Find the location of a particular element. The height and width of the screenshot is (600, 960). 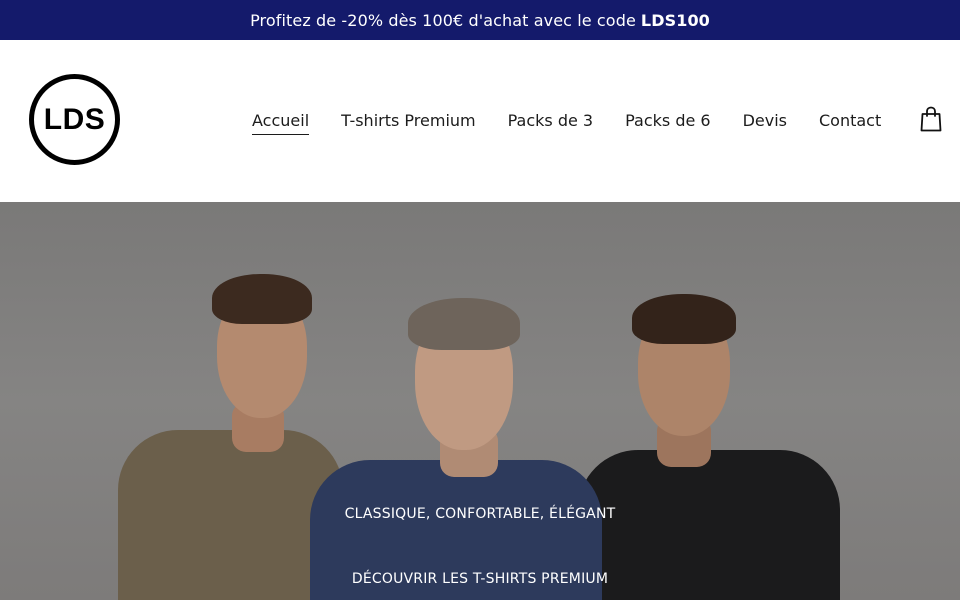

brand-logo: LDS is located at coordinates (74, 119).